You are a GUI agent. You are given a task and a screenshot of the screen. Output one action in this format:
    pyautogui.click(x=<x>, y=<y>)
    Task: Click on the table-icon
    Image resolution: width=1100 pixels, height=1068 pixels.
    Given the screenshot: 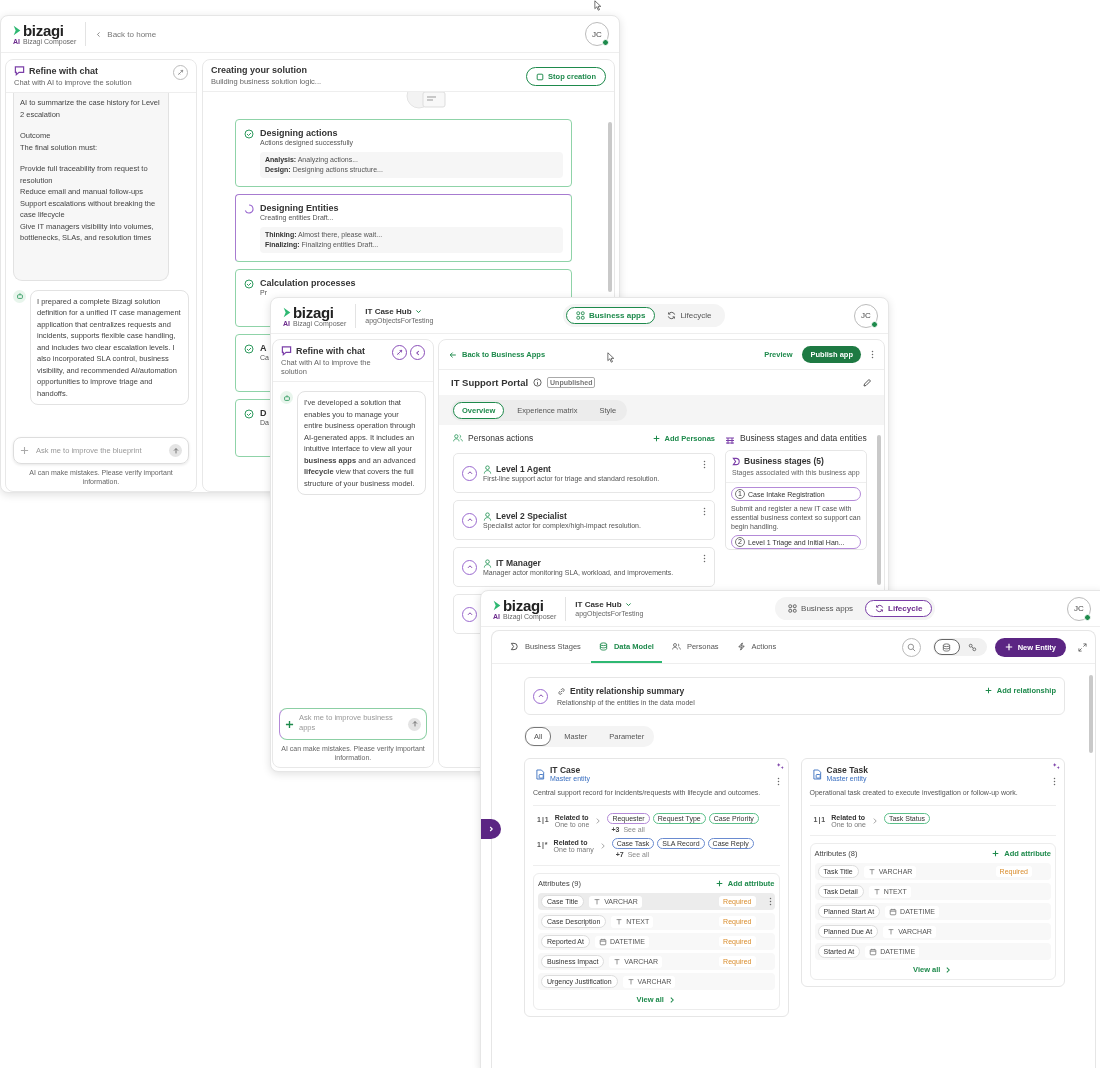 What is the action you would take?
    pyautogui.click(x=730, y=441)
    